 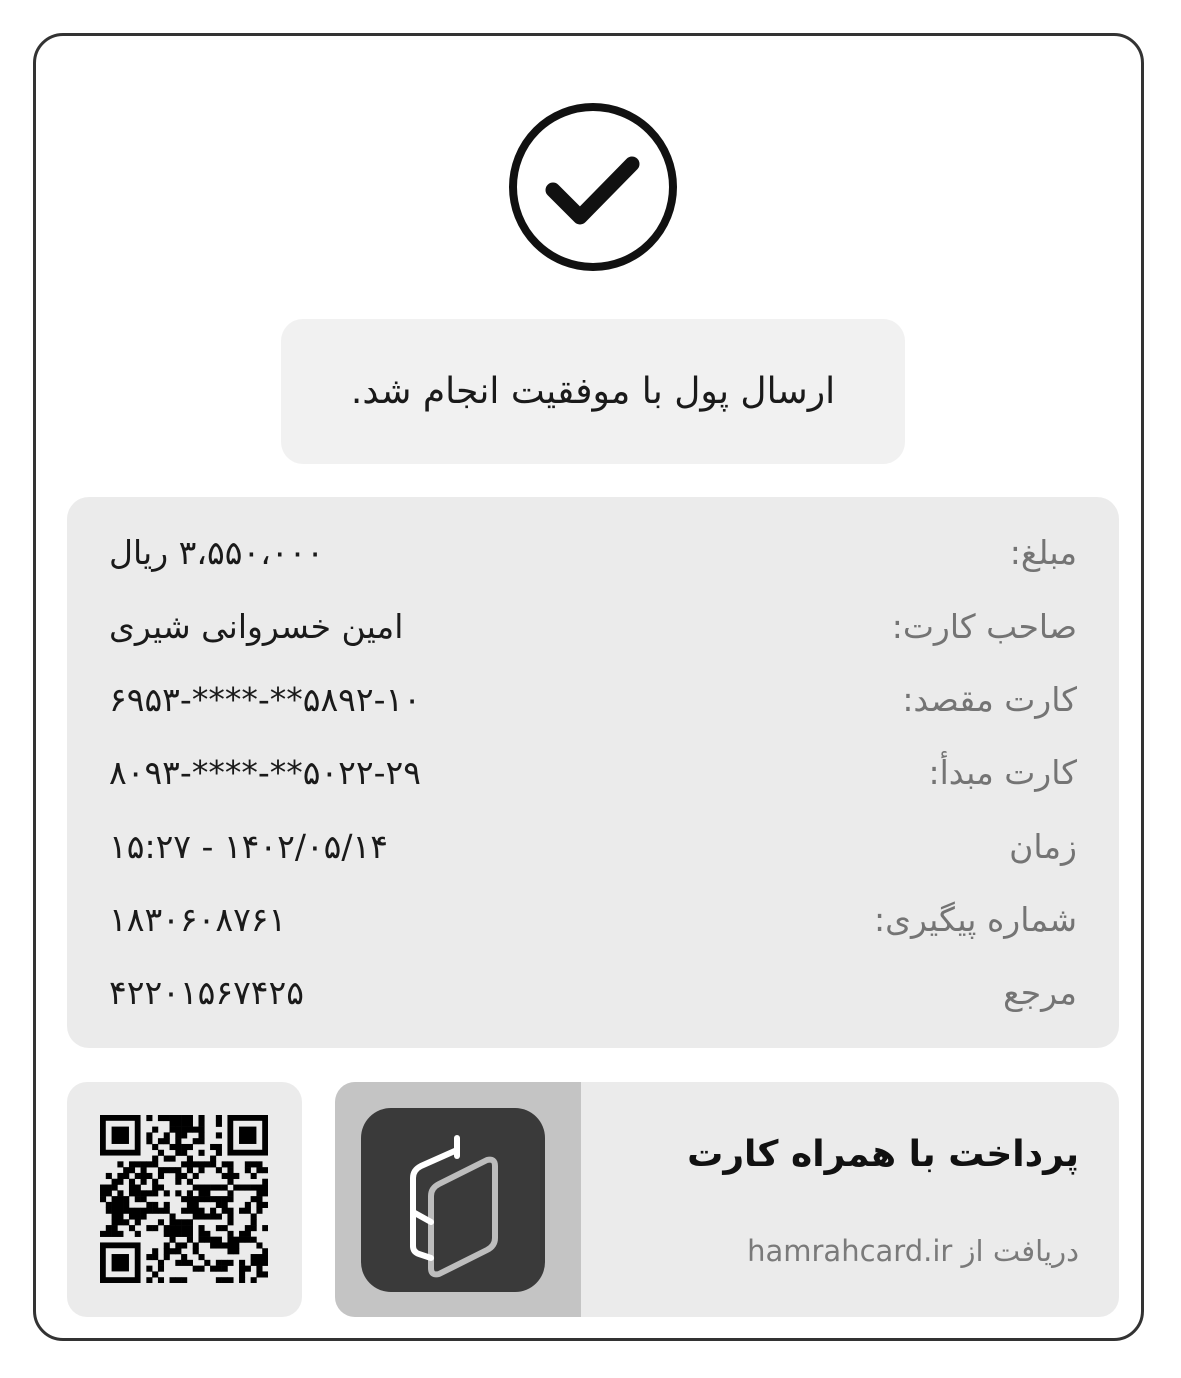 I want to click on detail-row-tracking-number: شماره پیگیری: ۱۸۳۰۶۰۸۷۶۱, so click(x=593, y=920).